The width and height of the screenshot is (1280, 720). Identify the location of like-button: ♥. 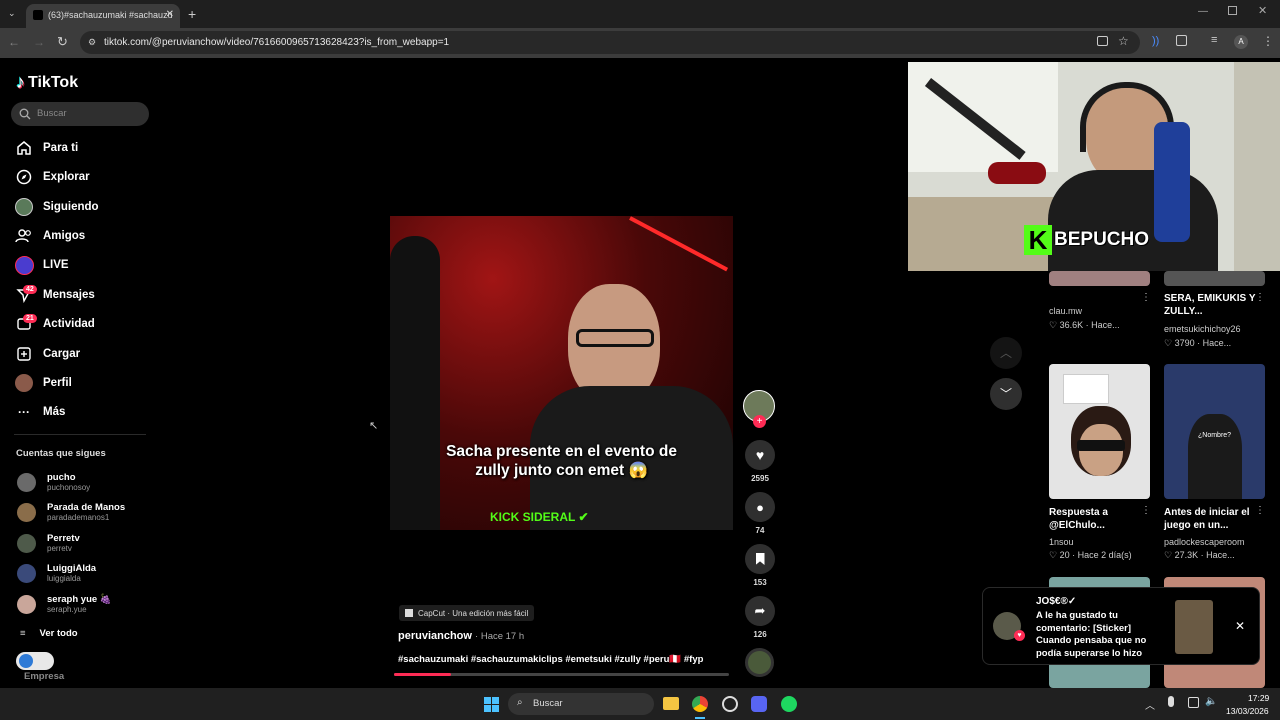
(760, 455).